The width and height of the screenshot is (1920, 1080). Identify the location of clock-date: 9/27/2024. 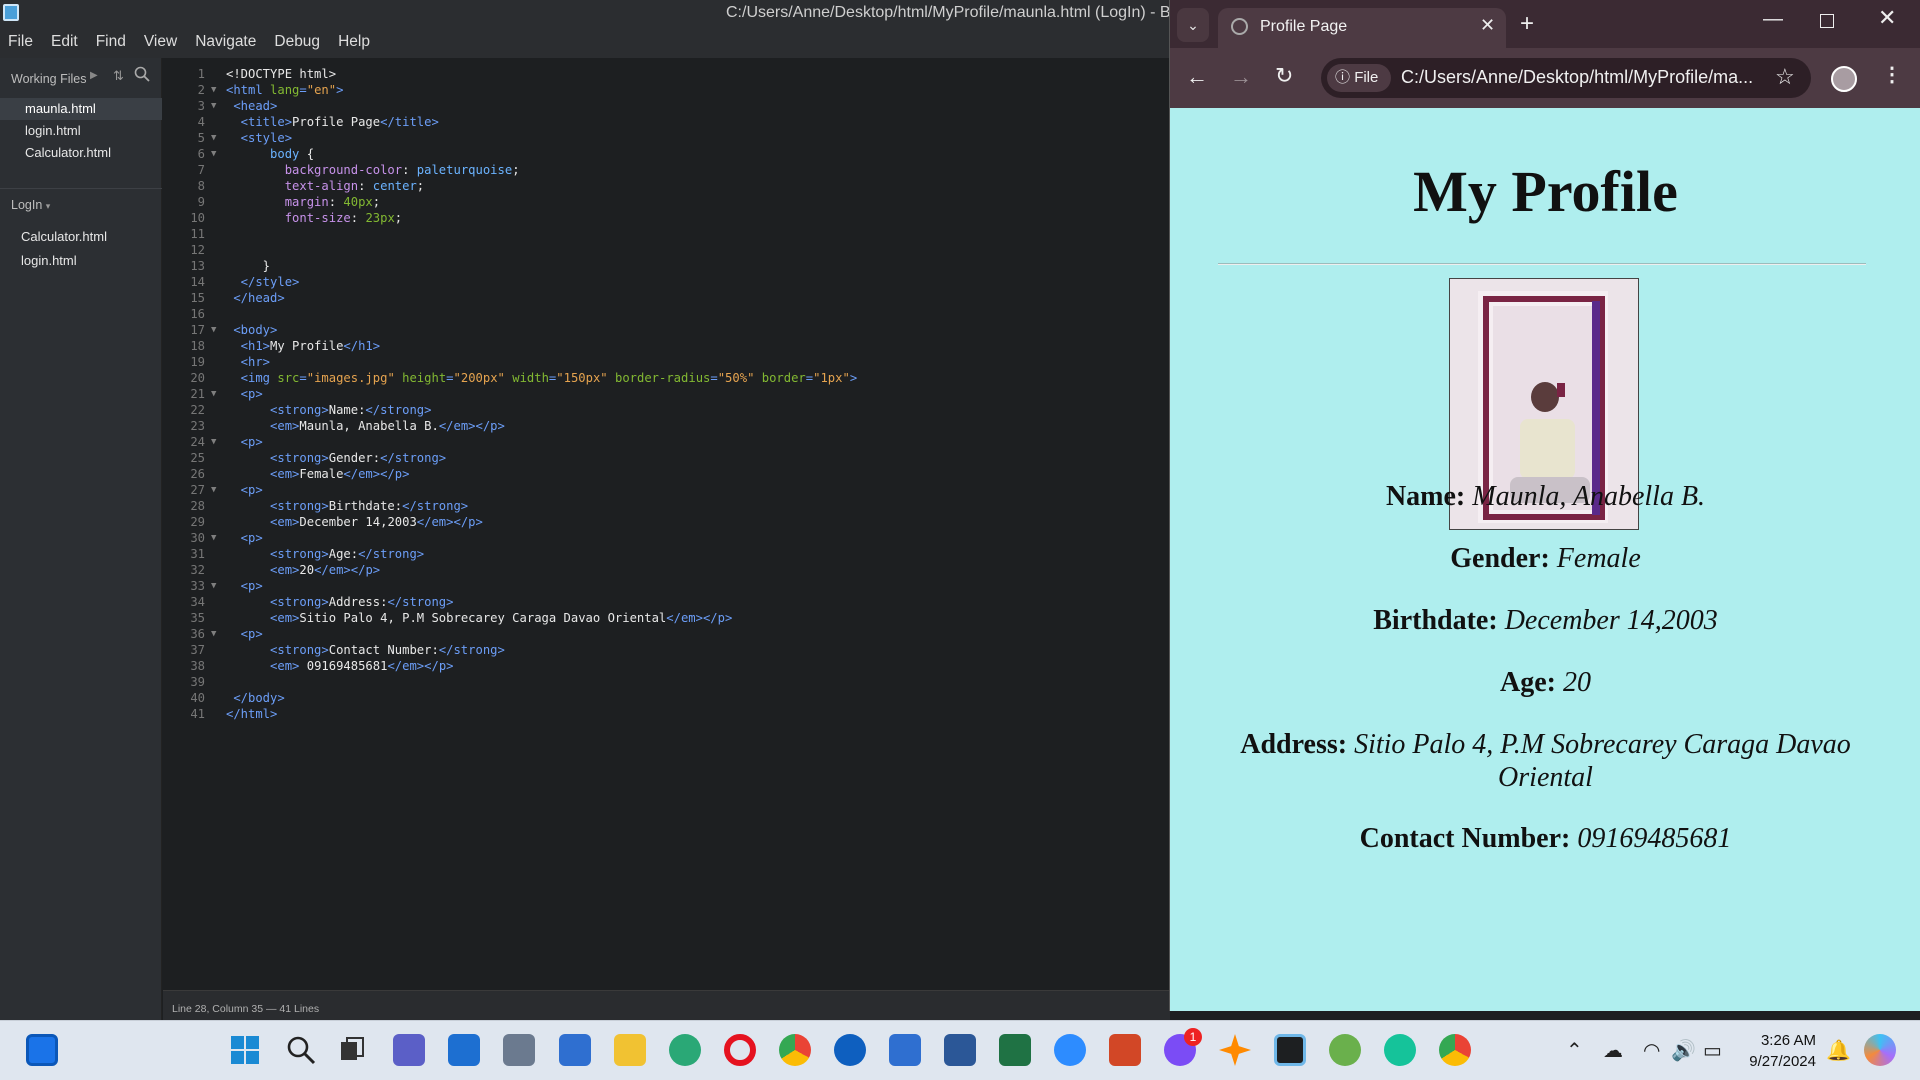
(1776, 1061).